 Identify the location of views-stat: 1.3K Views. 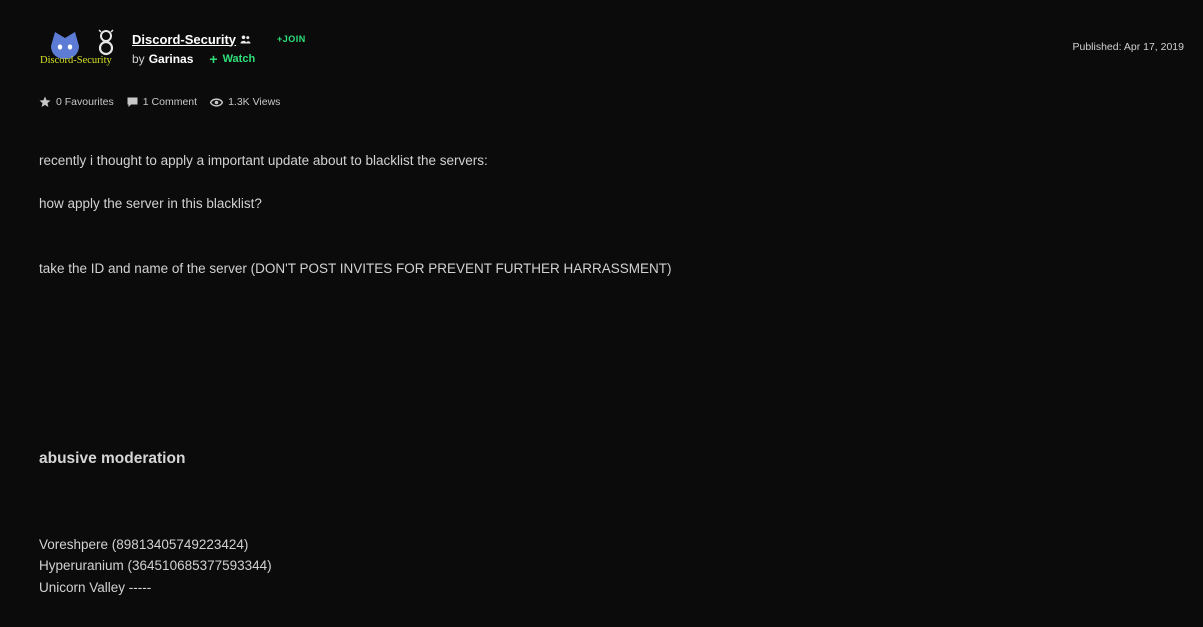
(245, 102).